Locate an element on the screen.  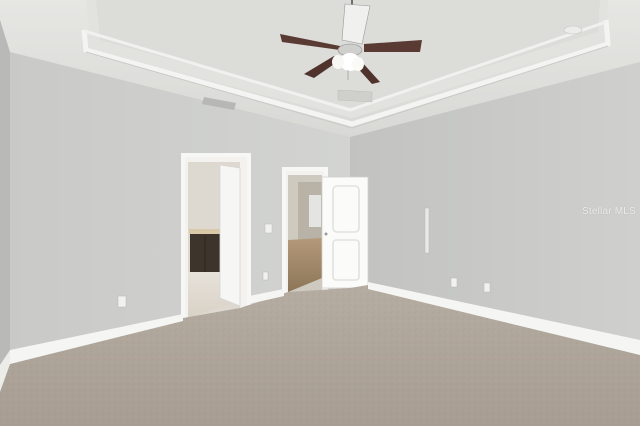
hallway-doorway is located at coordinates (305, 232).